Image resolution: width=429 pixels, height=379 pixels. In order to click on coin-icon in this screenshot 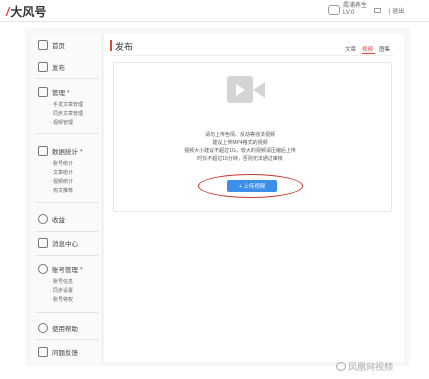, I will do `click(43, 219)`.